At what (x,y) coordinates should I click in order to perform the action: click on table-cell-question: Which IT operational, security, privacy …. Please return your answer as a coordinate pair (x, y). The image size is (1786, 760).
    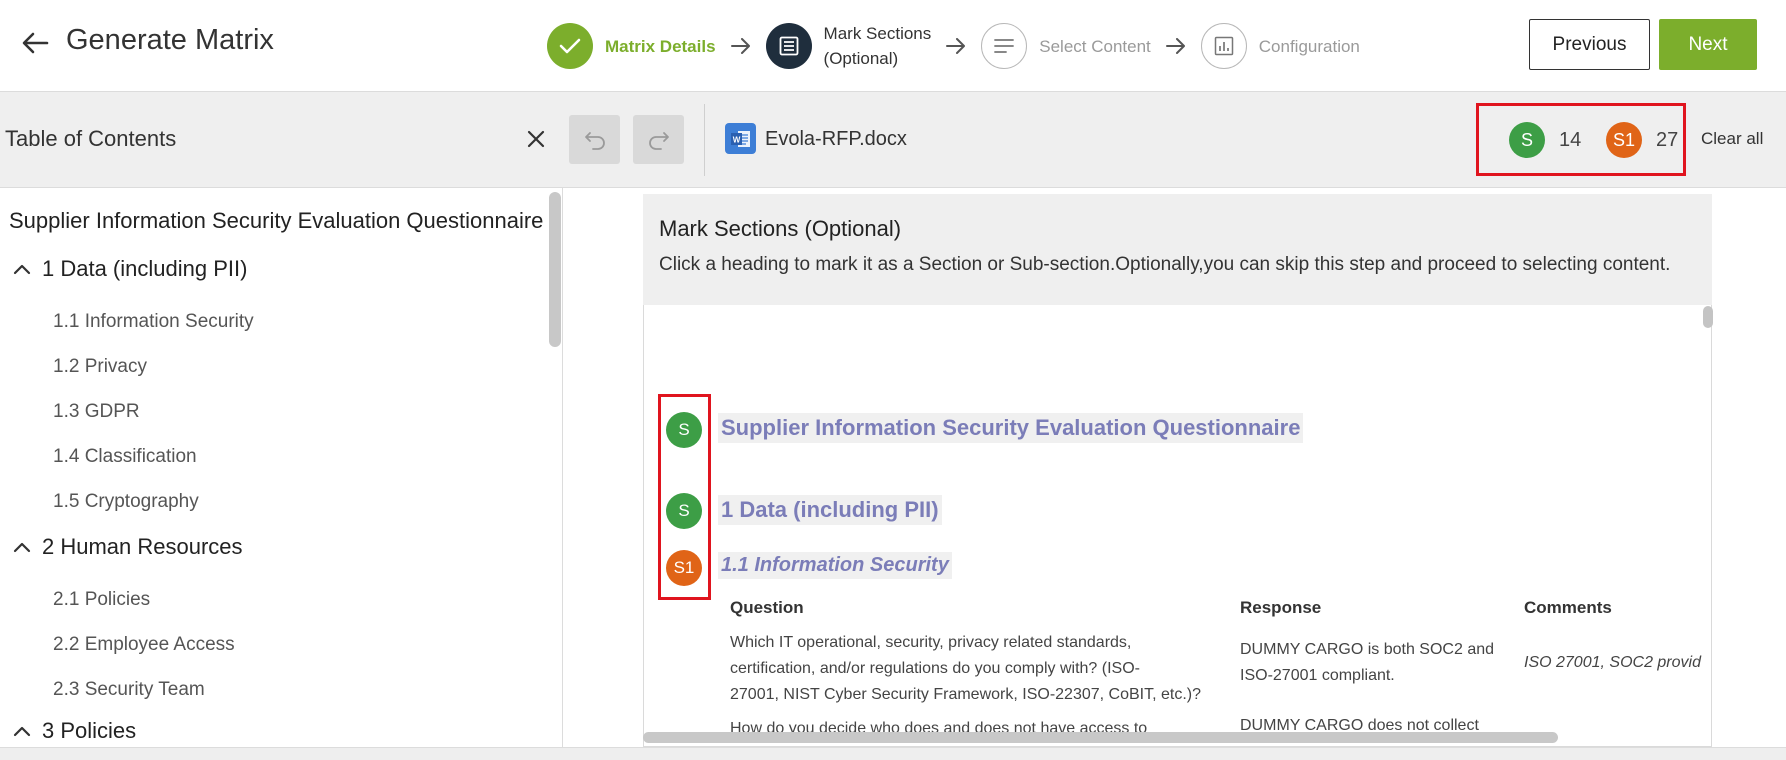
    Looking at the image, I should click on (965, 668).